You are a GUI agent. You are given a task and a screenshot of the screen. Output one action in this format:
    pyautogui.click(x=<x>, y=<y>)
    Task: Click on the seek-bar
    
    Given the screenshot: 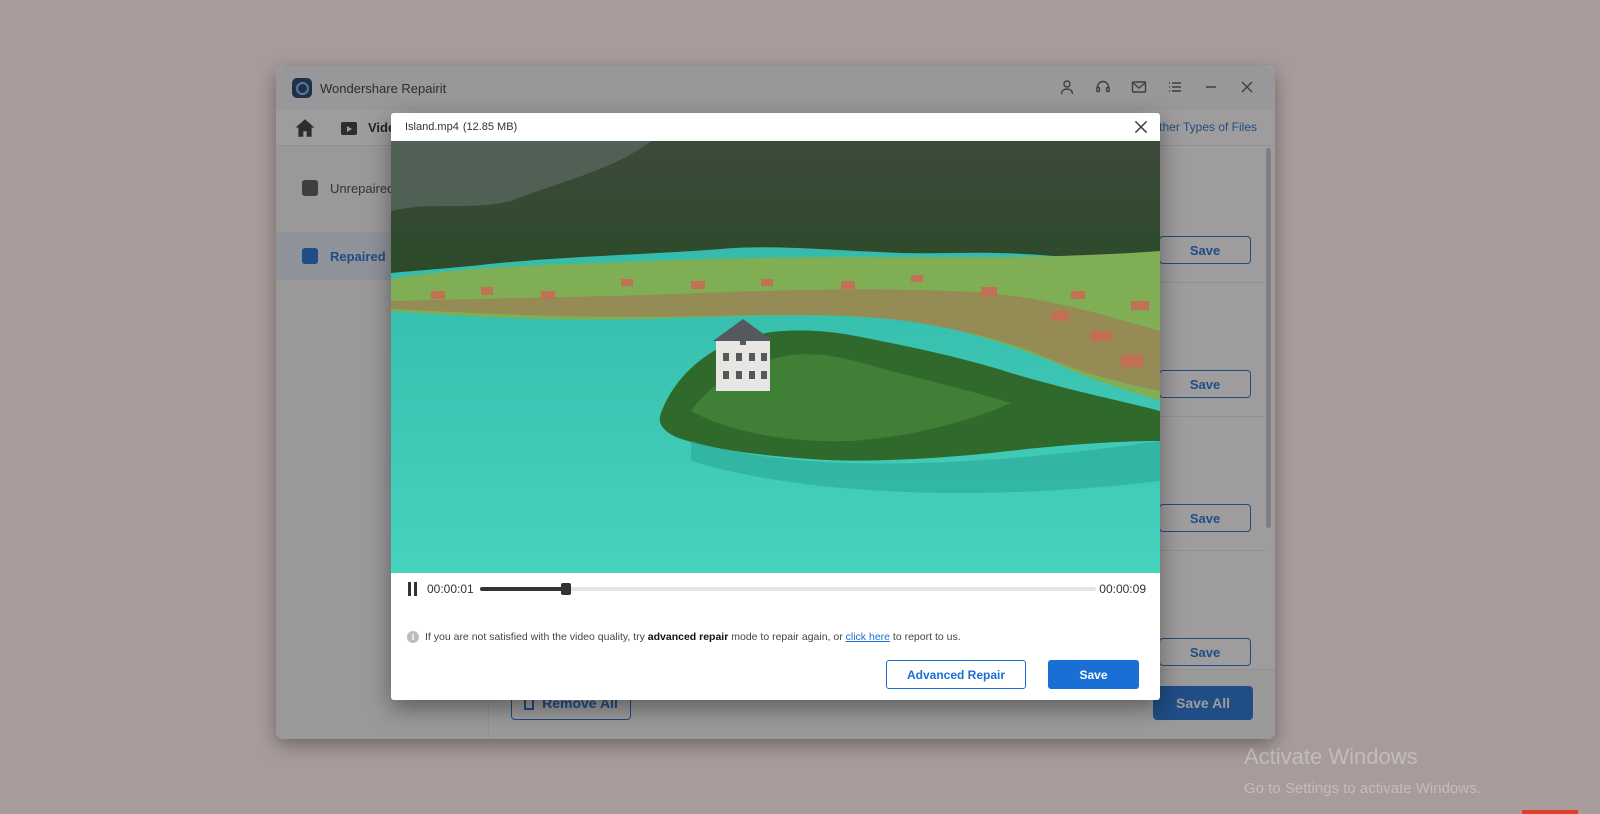 What is the action you would take?
    pyautogui.click(x=788, y=589)
    